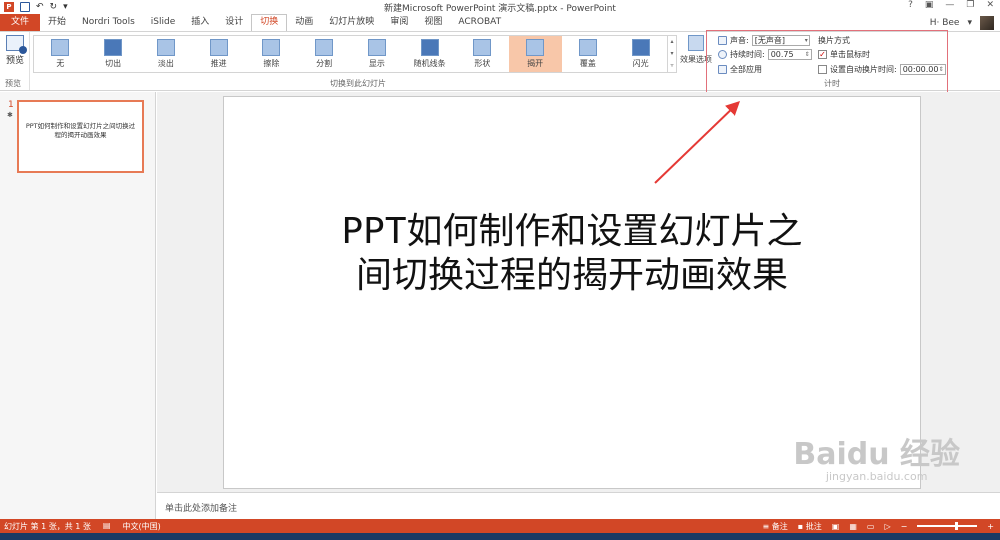 The height and width of the screenshot is (540, 1000). What do you see at coordinates (47, 526) in the screenshot?
I see `slide-info: 幻灯片 第 1 张，共 1 张` at bounding box center [47, 526].